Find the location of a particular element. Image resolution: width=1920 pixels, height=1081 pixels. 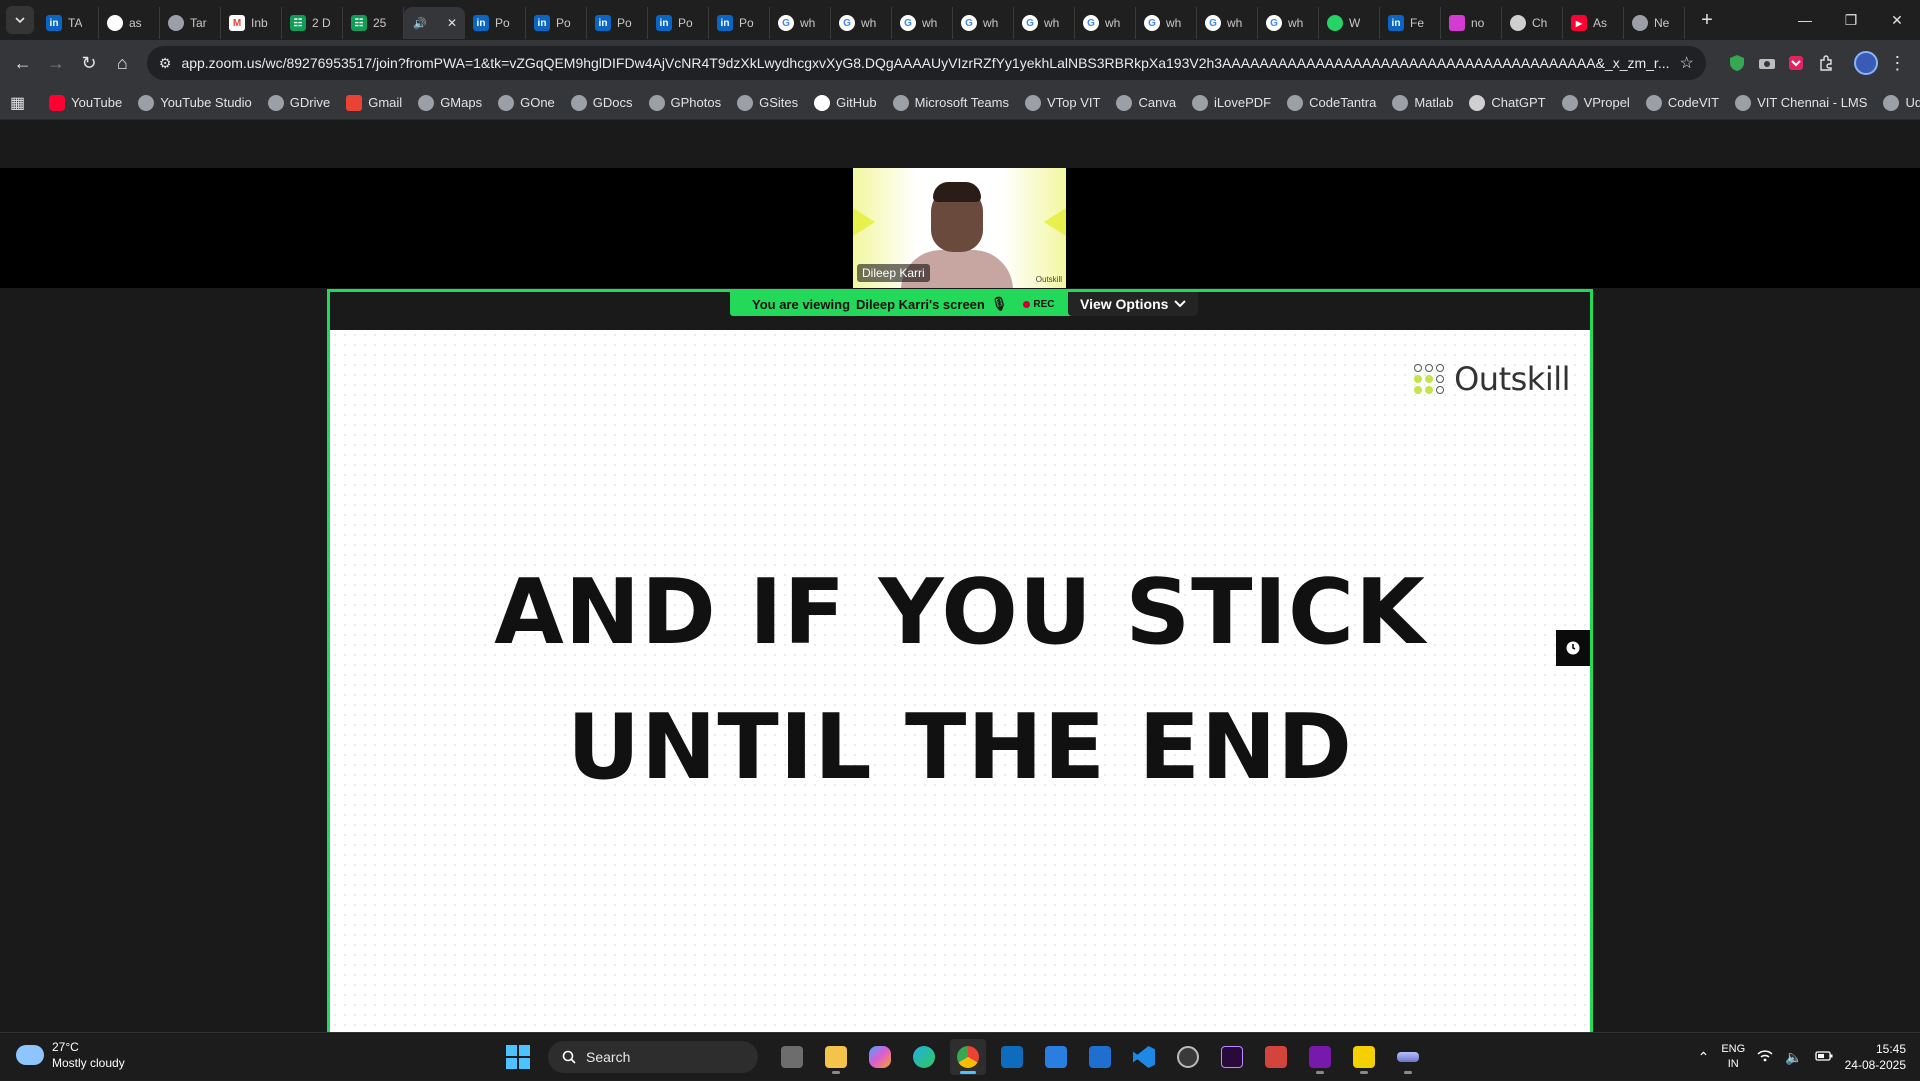

home-button: ⌂ is located at coordinates (122, 63).